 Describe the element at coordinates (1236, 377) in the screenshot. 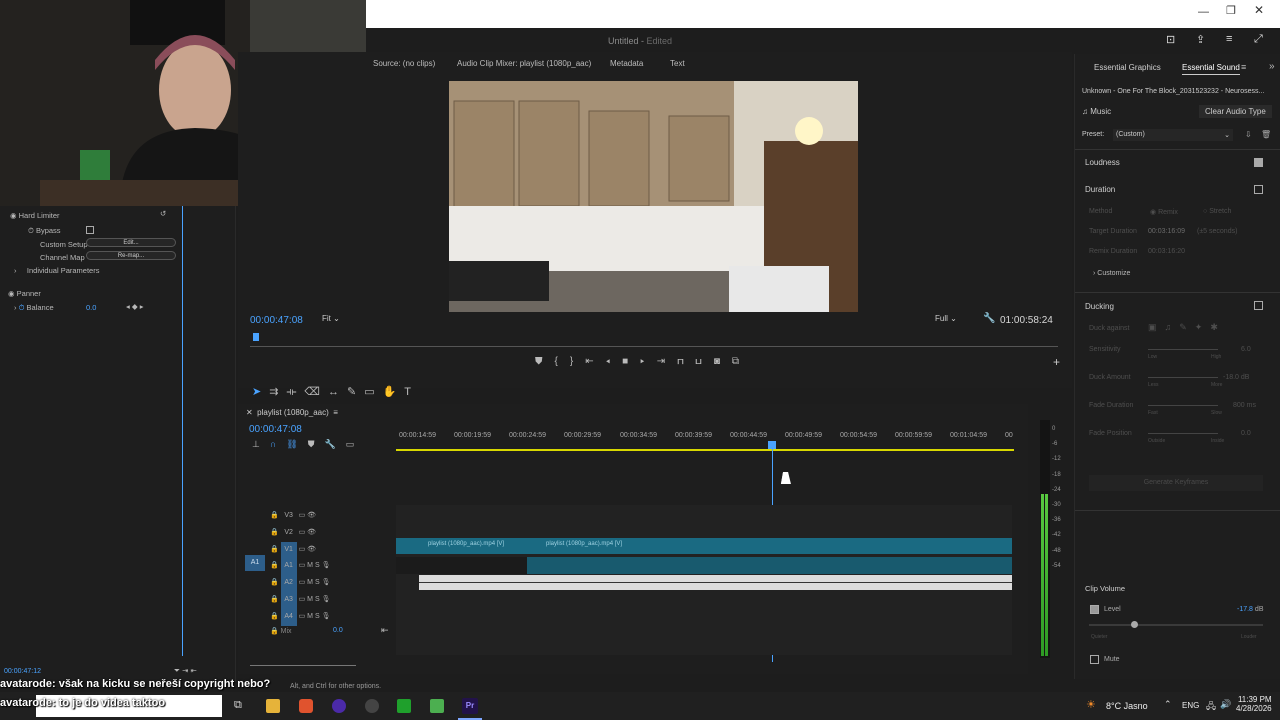

I see `duck-amount-value: -18.0 dB` at that location.